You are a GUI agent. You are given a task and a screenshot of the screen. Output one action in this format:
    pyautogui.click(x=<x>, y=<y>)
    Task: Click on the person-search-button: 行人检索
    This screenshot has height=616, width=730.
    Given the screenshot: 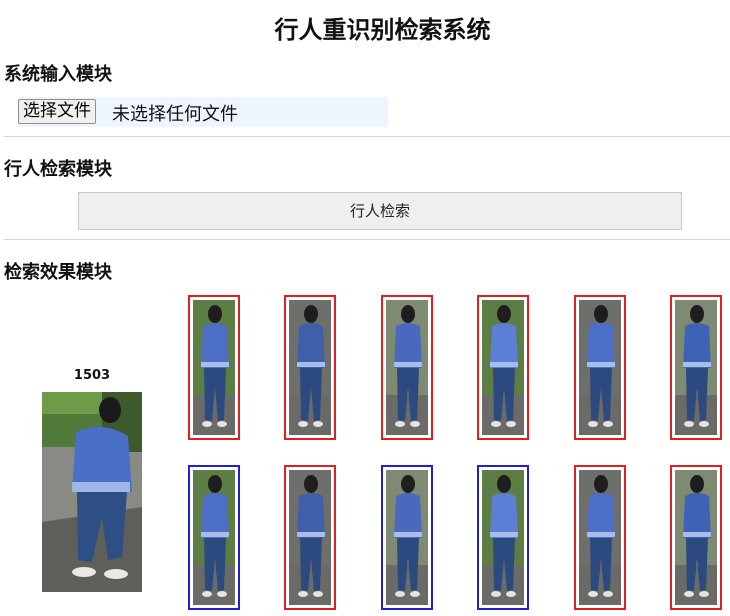 What is the action you would take?
    pyautogui.click(x=380, y=211)
    